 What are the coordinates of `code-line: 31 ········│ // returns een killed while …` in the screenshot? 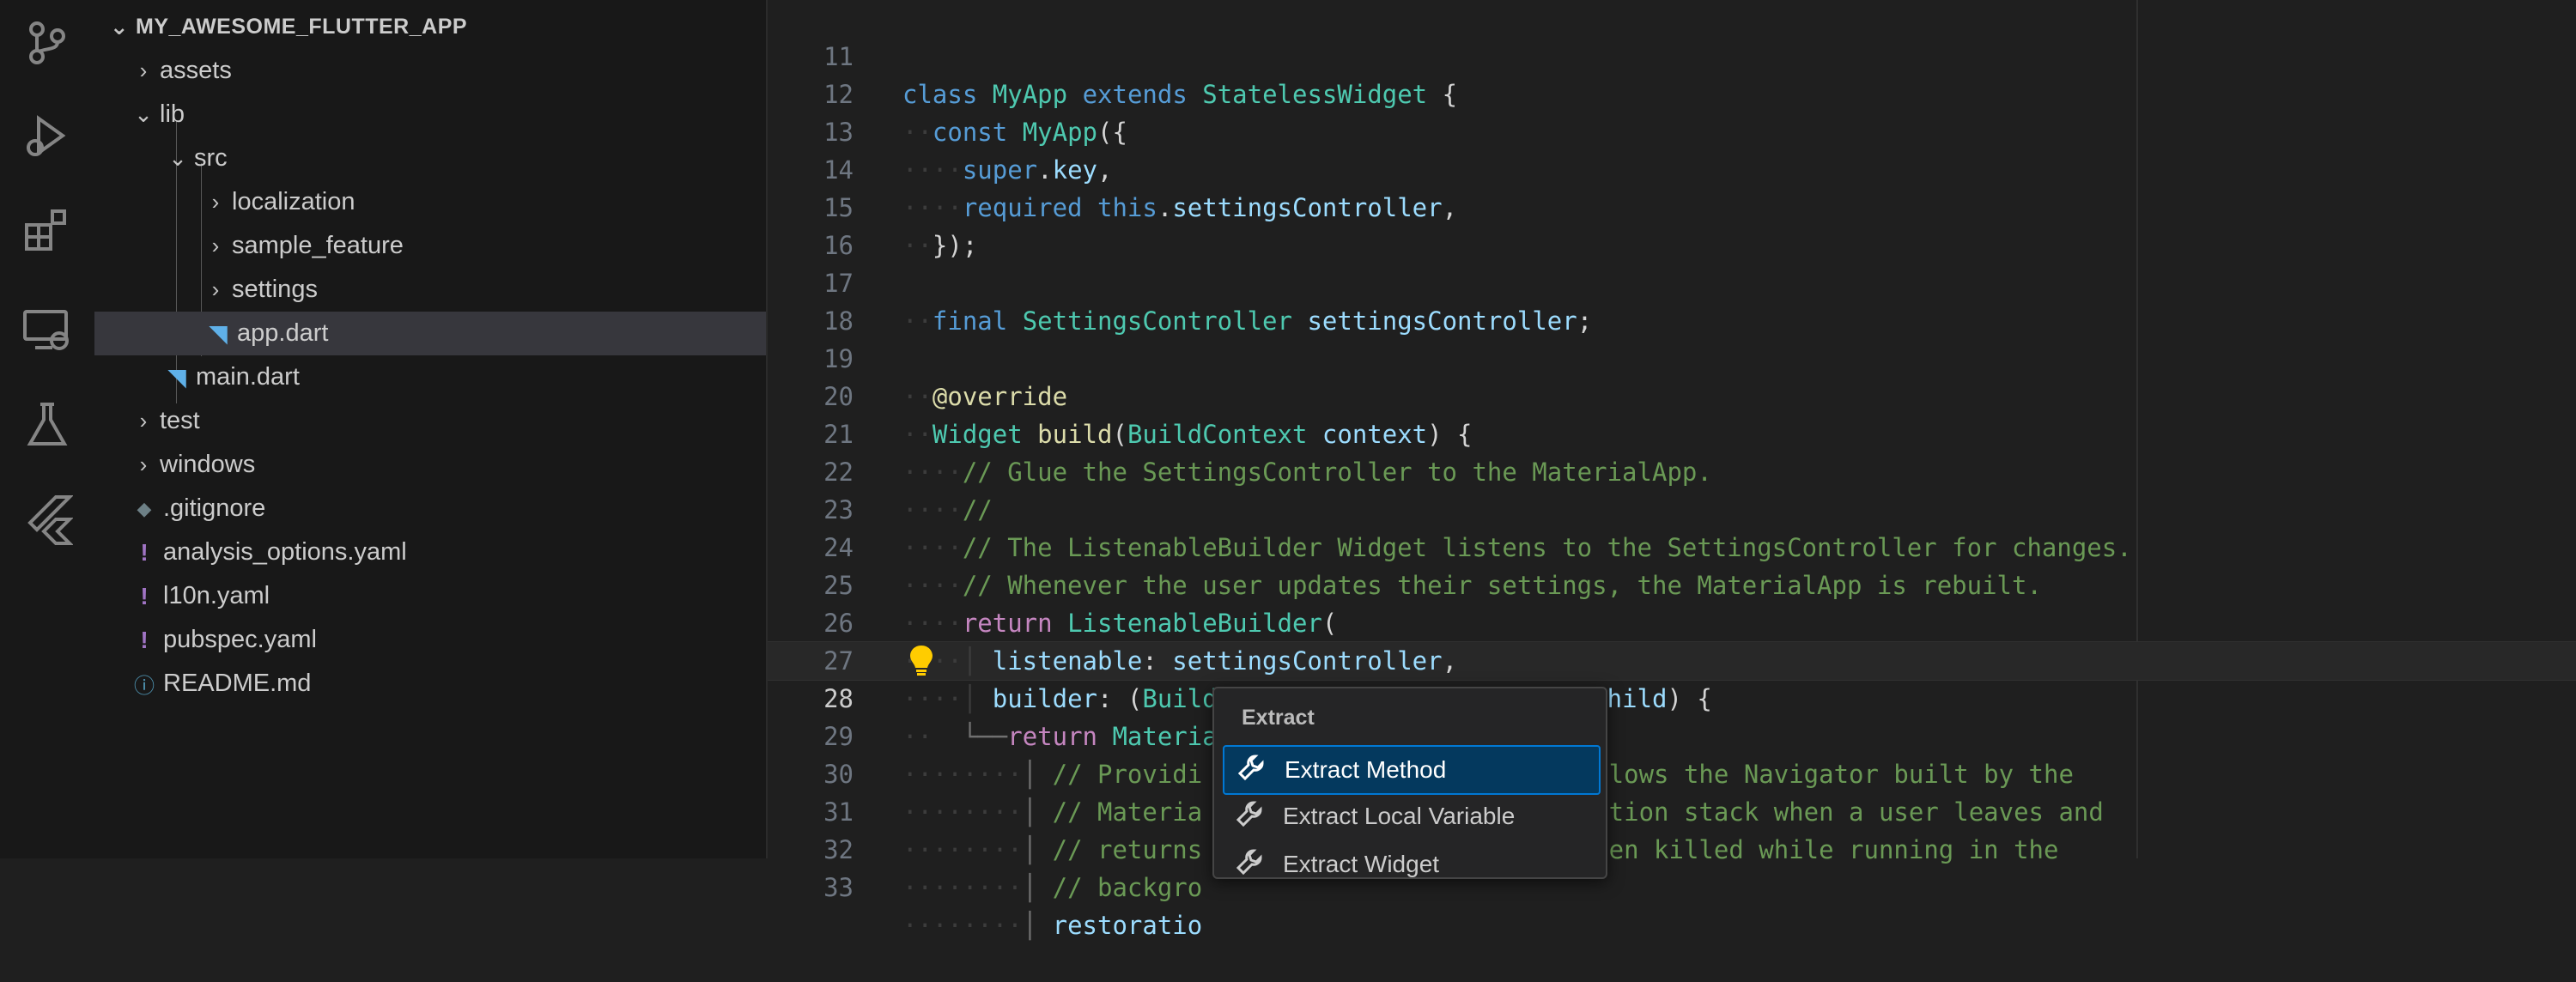 It's located at (1441, 831).